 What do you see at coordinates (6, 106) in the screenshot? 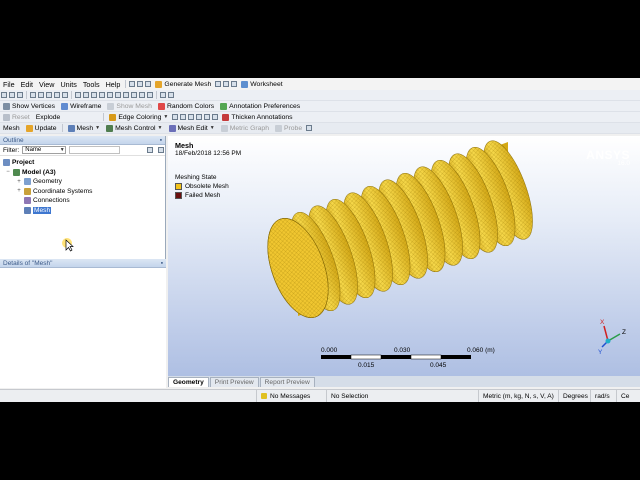
I see `vertices-icon` at bounding box center [6, 106].